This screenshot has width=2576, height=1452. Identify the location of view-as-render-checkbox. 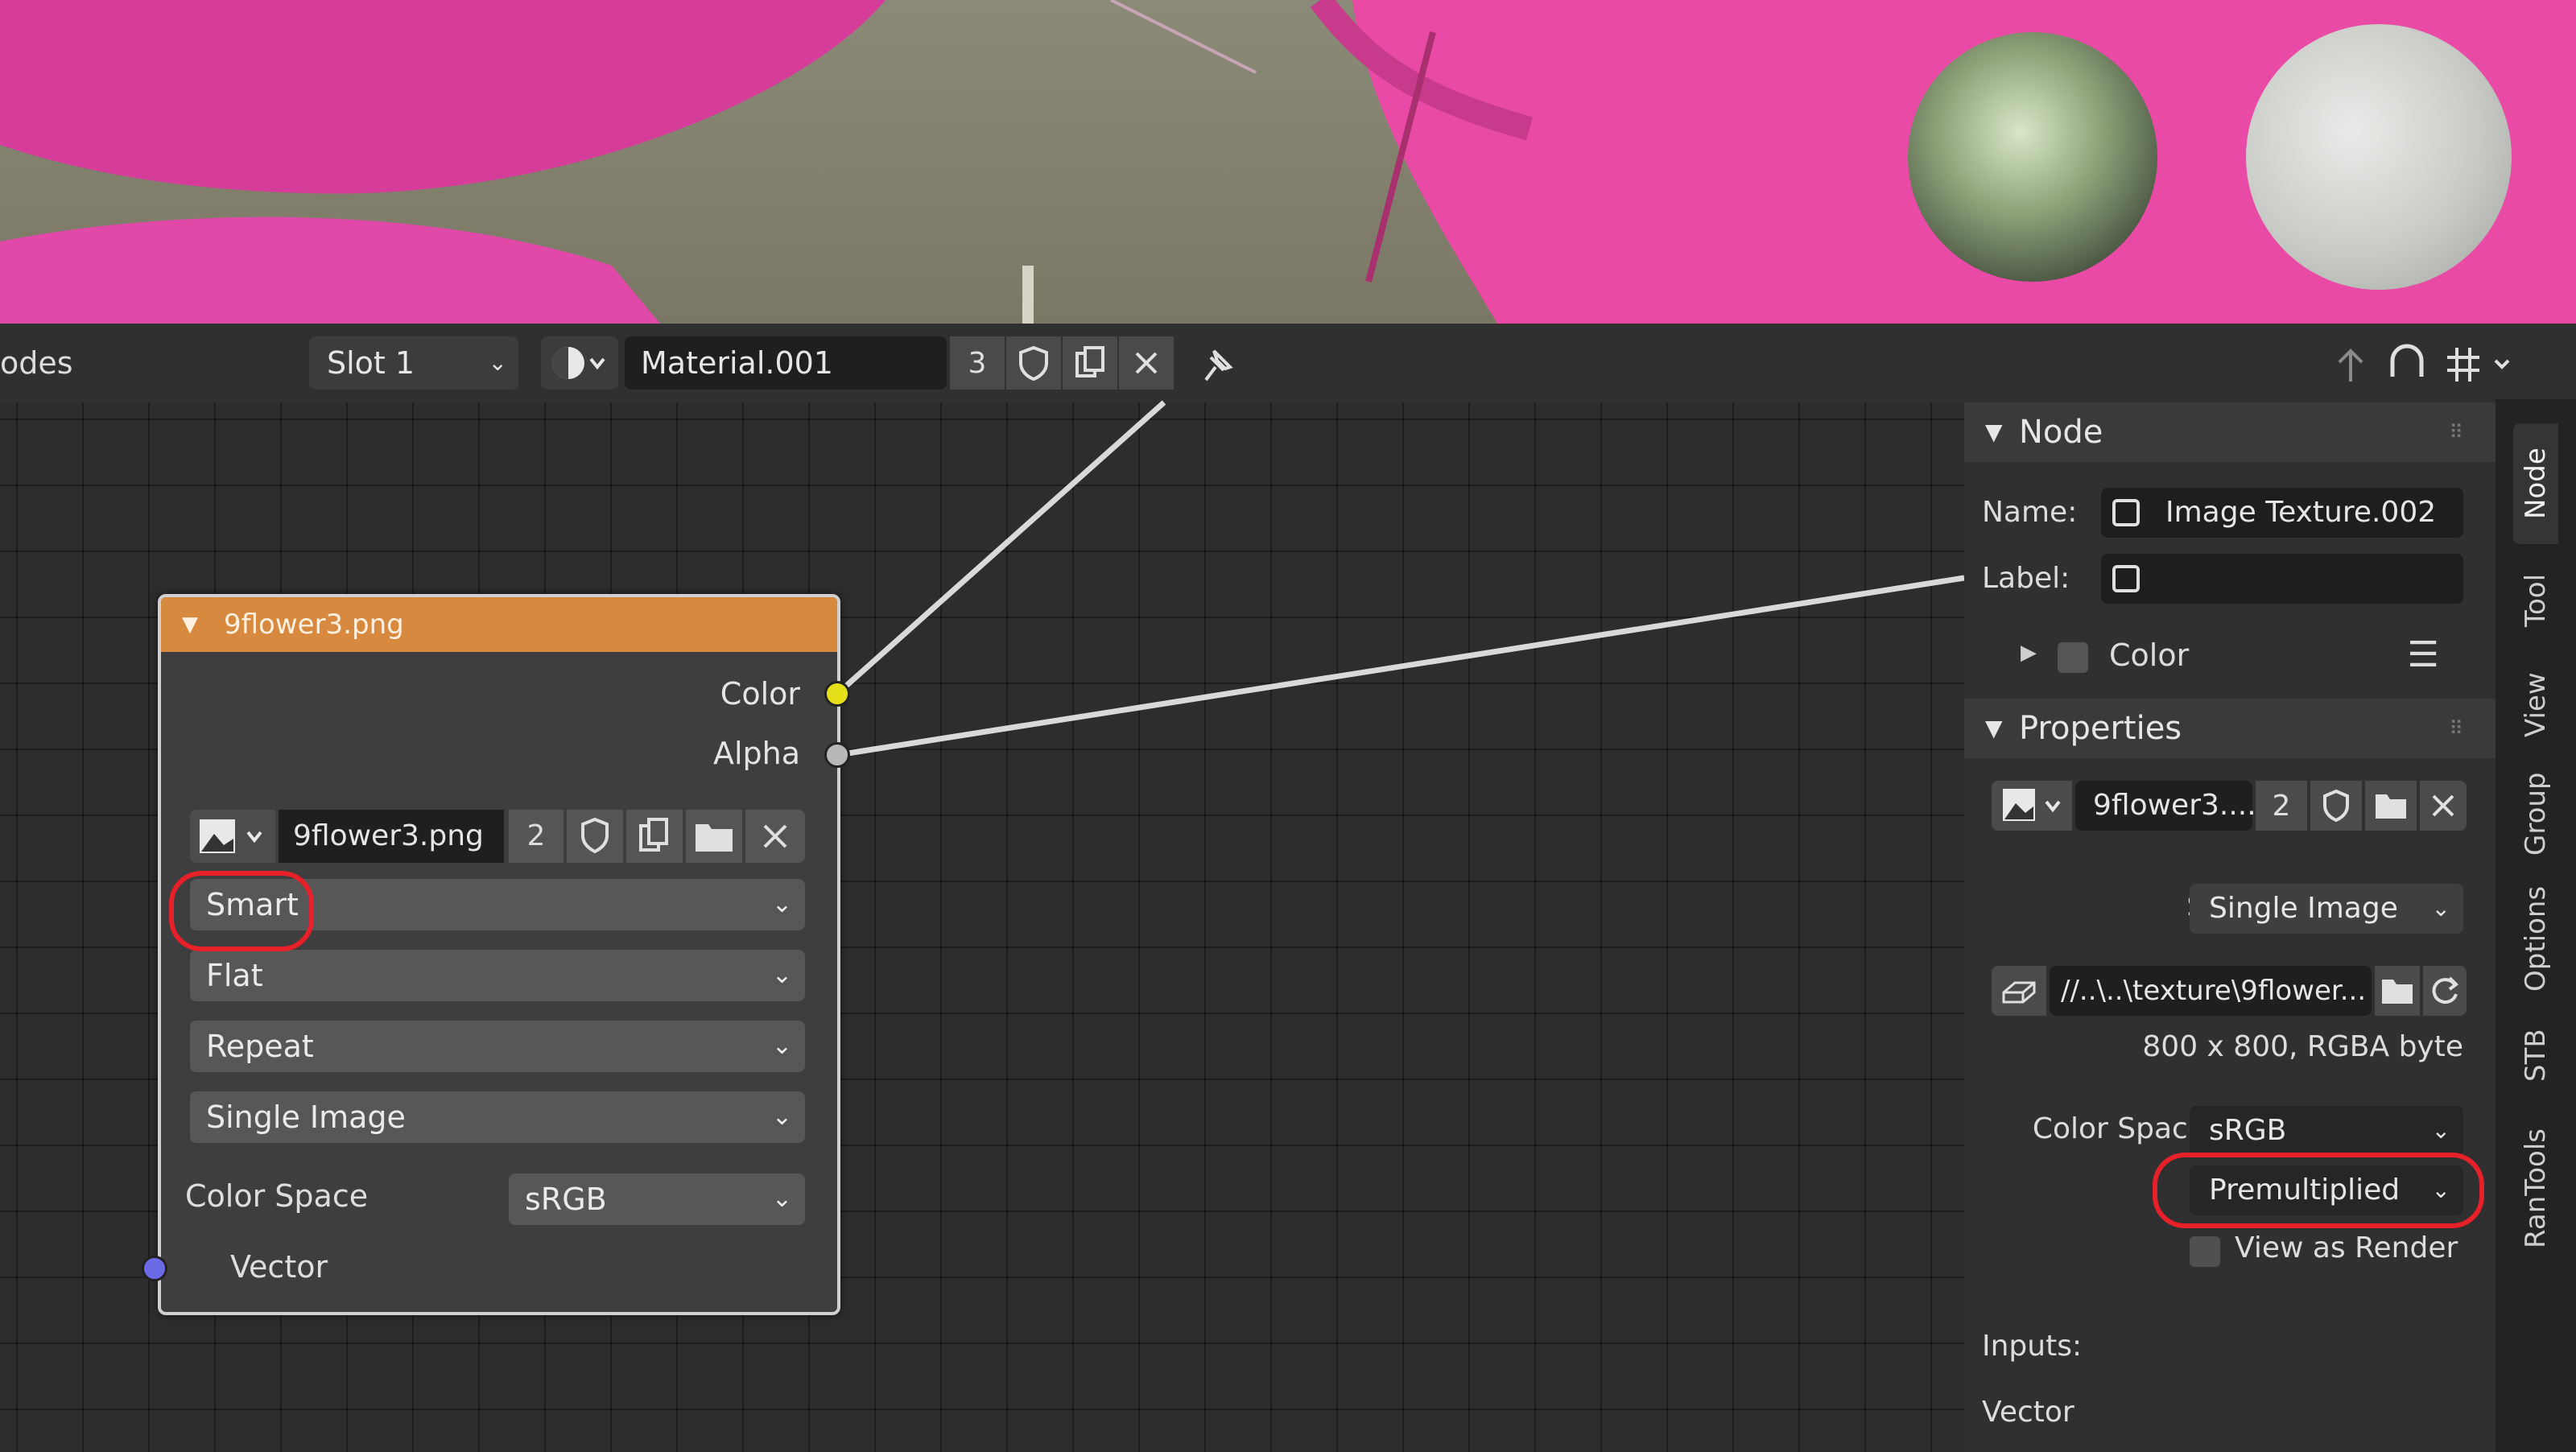
(2205, 1252).